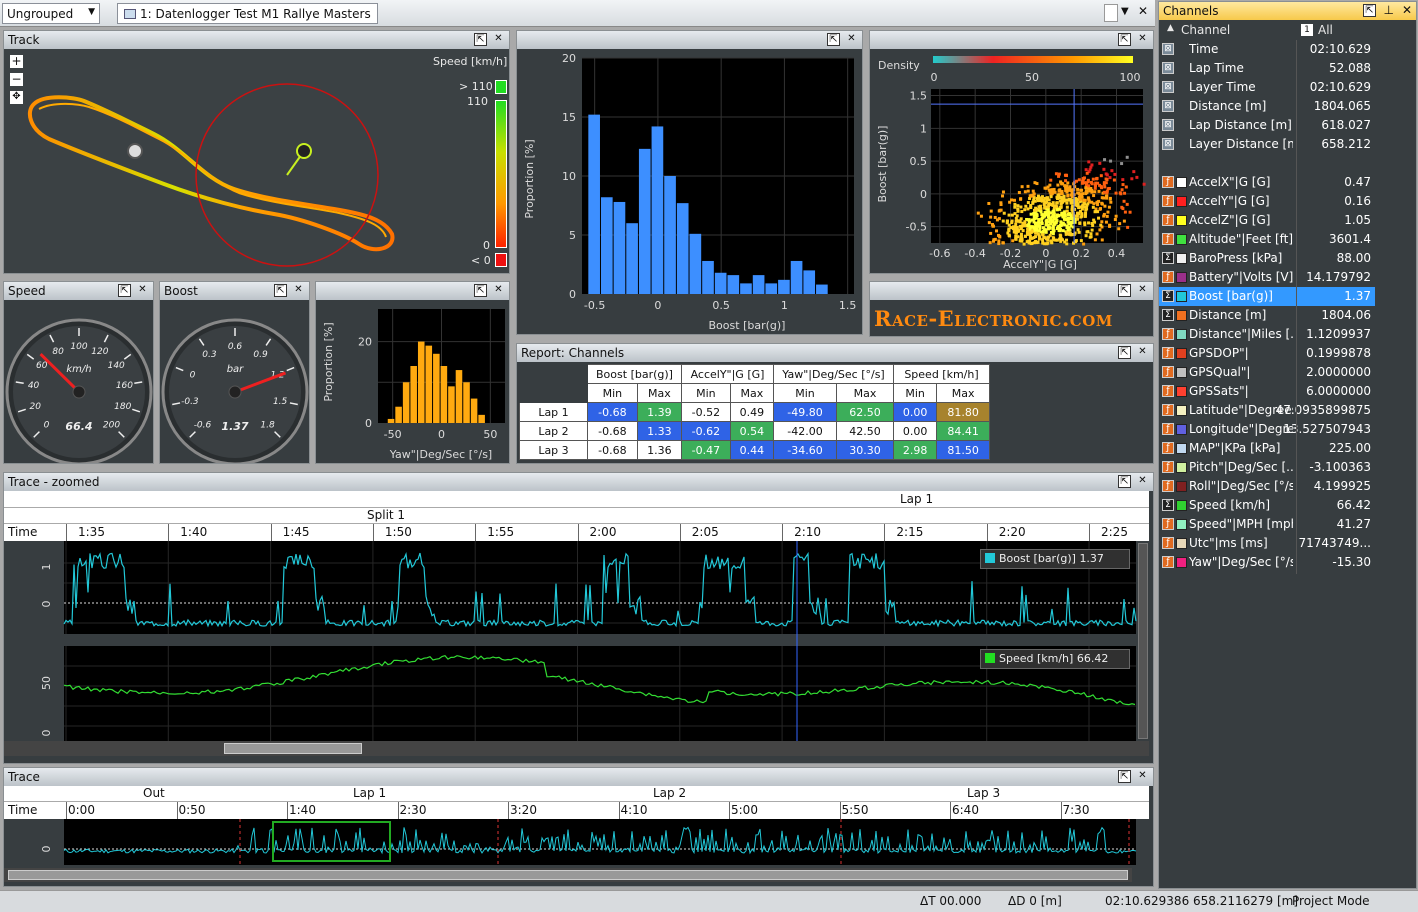  I want to click on channel-row: ⊠ Layer Distance [m] 658.212, so click(1267, 144).